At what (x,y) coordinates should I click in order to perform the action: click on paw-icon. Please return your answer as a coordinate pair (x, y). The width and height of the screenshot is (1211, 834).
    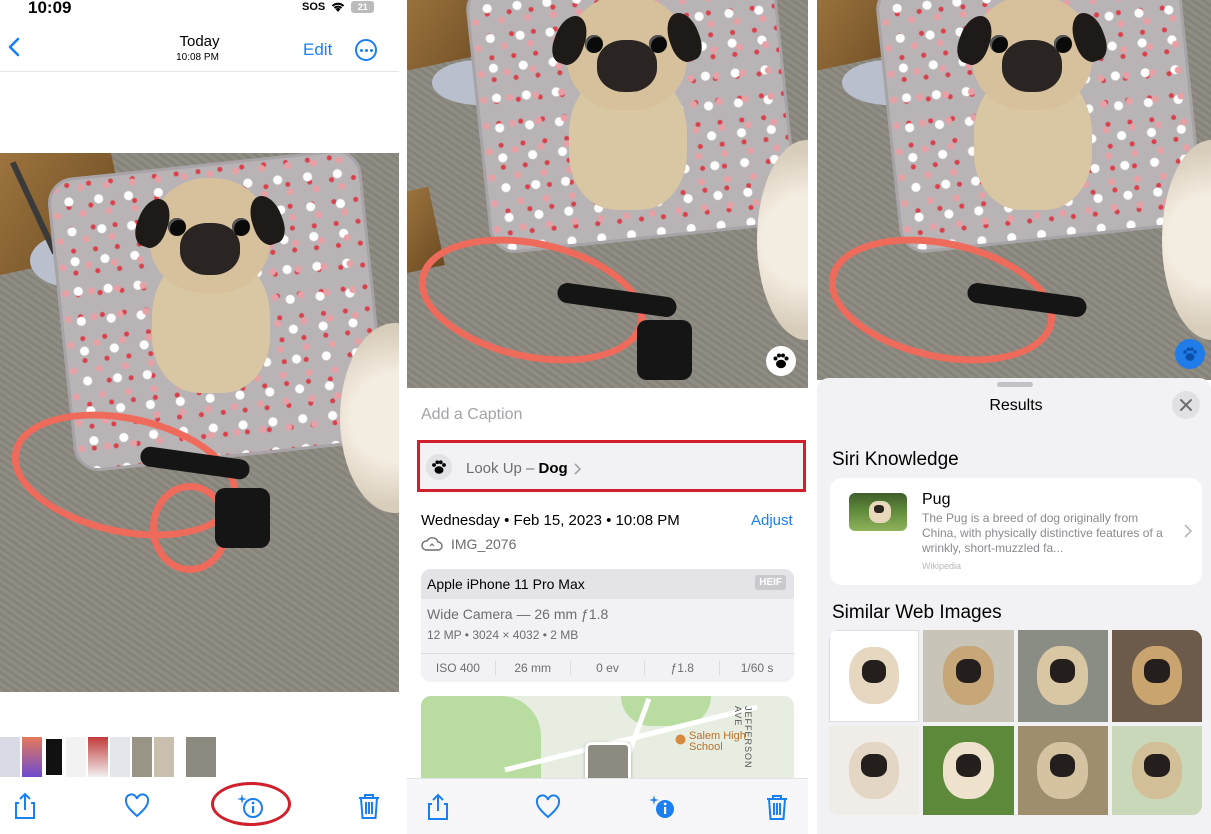
    Looking at the image, I should click on (439, 467).